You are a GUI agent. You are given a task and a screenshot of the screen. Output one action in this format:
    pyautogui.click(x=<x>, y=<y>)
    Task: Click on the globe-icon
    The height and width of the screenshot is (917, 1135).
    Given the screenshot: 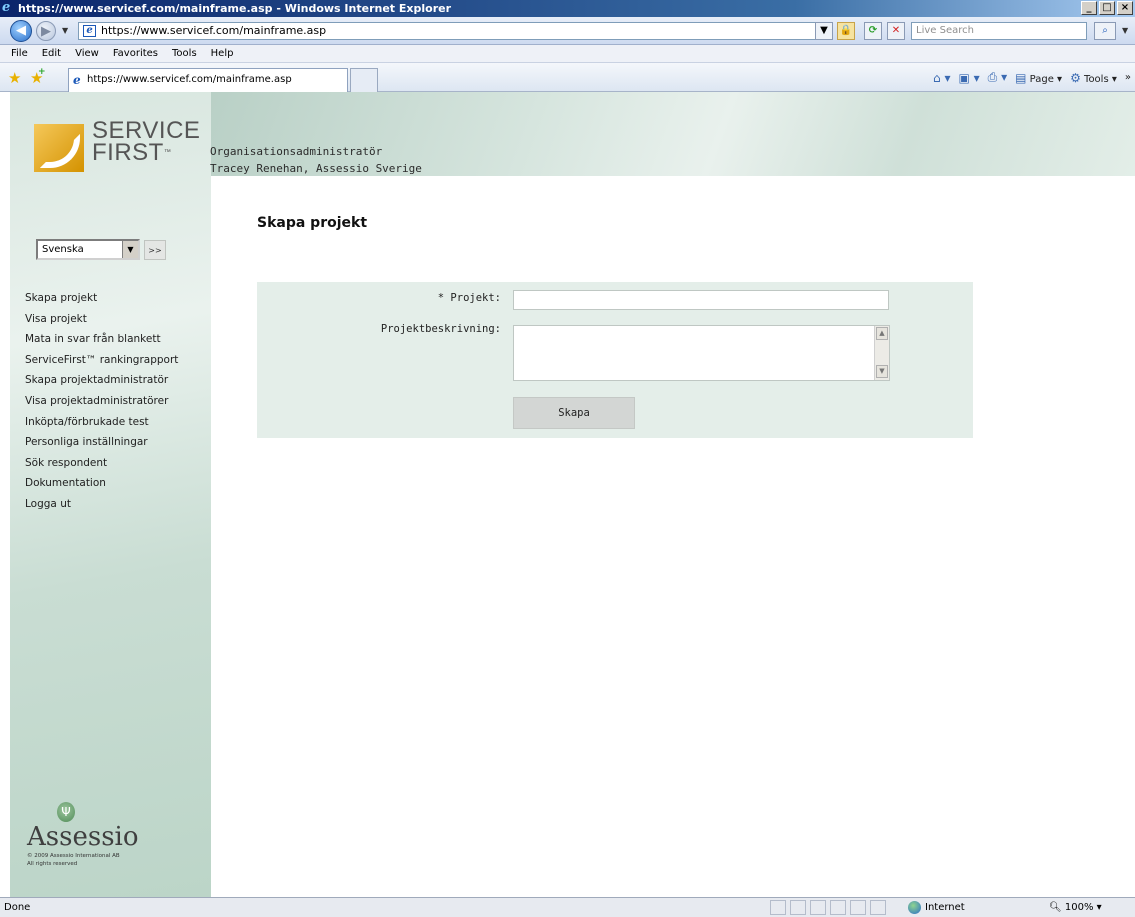 What is the action you would take?
    pyautogui.click(x=914, y=907)
    